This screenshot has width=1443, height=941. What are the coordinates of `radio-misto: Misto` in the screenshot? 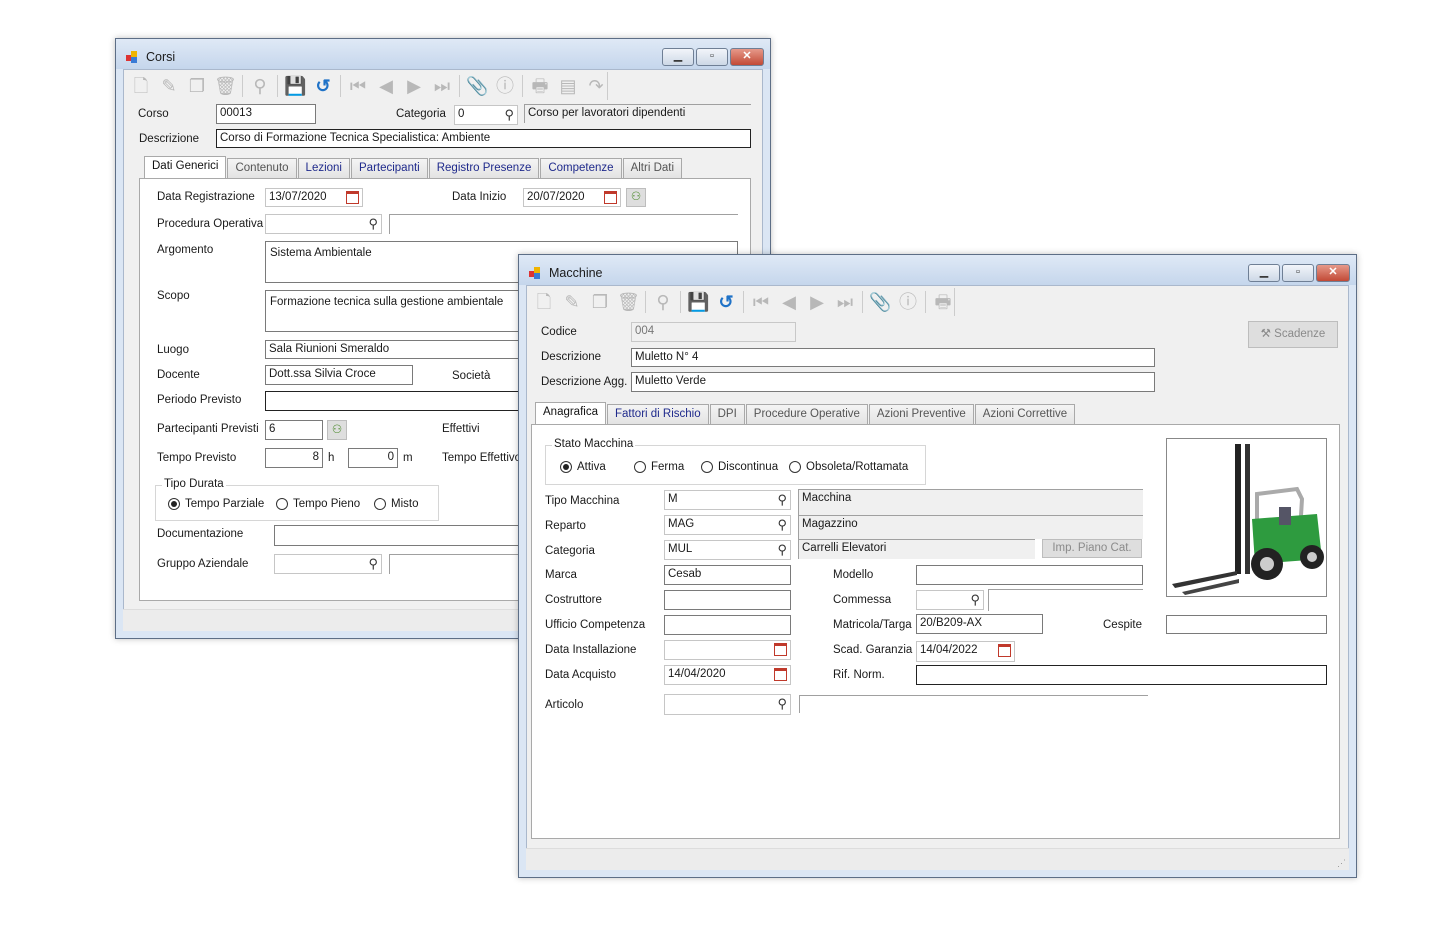 It's located at (396, 504).